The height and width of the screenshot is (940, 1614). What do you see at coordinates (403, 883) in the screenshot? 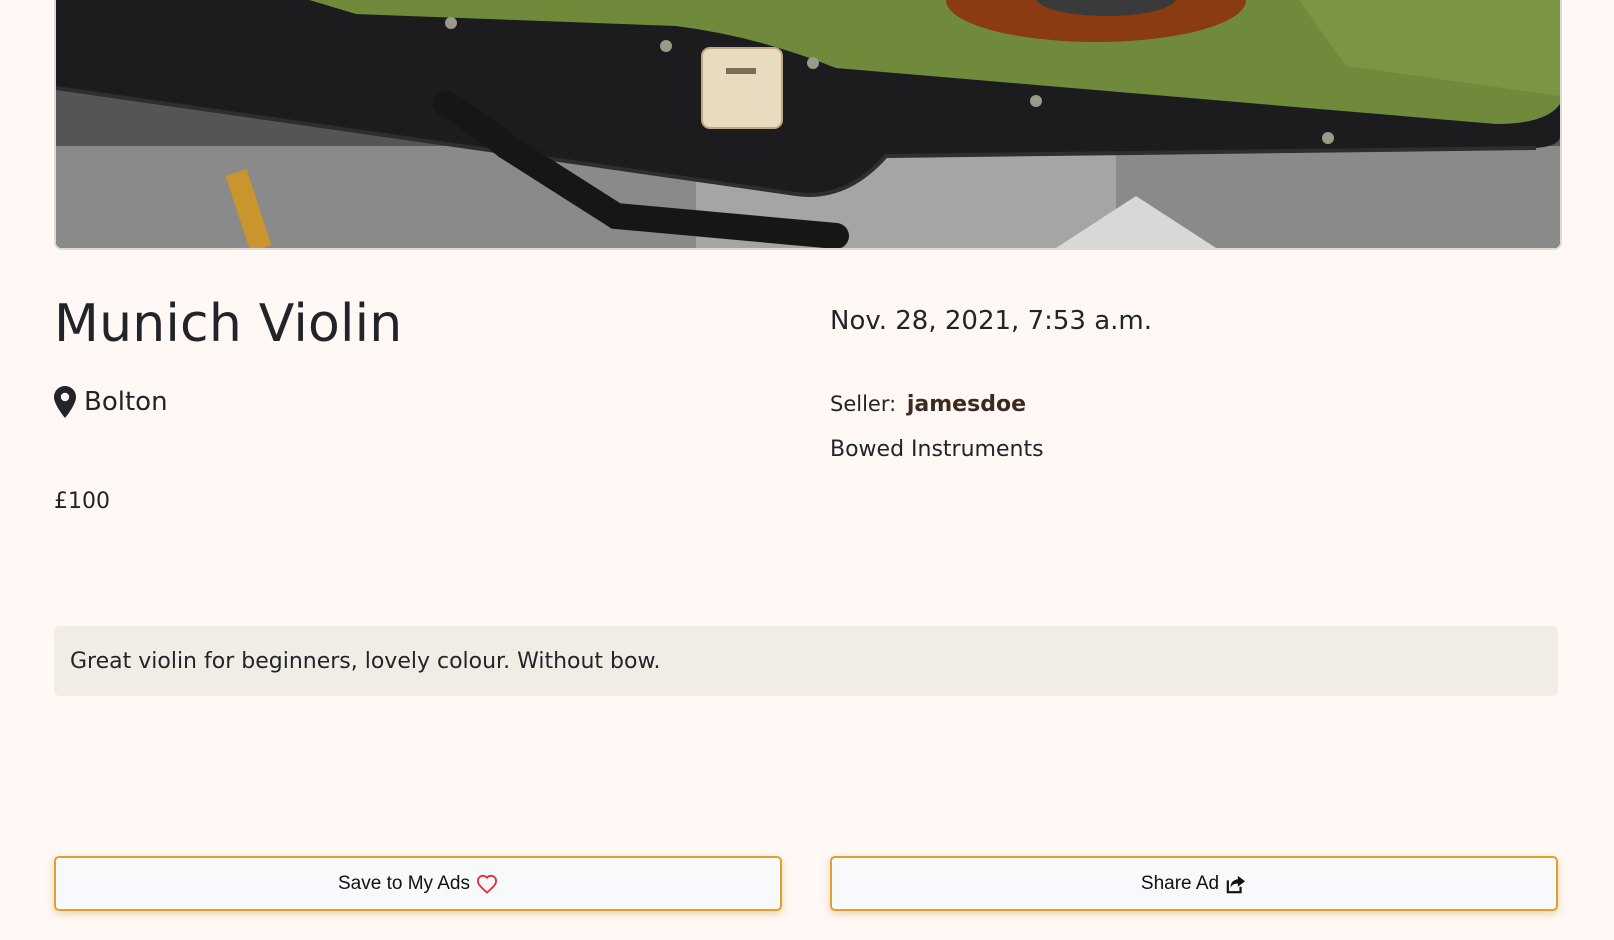
I see `save-button-label: Save to My Ads` at bounding box center [403, 883].